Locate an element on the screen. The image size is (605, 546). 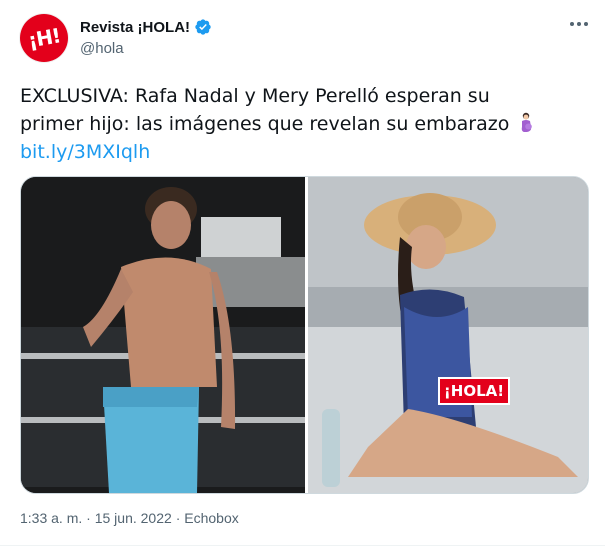
tweet-source: Echobox is located at coordinates (211, 518).